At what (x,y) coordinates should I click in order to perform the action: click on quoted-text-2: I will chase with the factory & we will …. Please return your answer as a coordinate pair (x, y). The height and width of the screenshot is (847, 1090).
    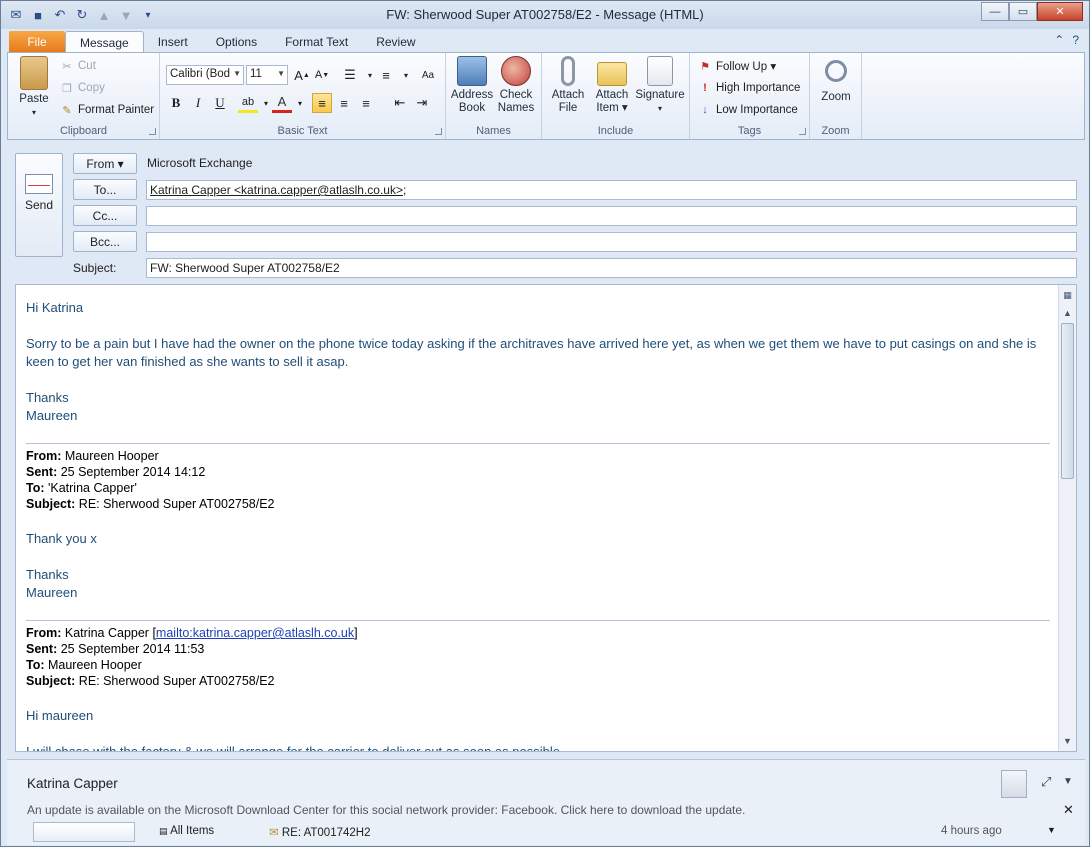
    Looking at the image, I should click on (295, 748).